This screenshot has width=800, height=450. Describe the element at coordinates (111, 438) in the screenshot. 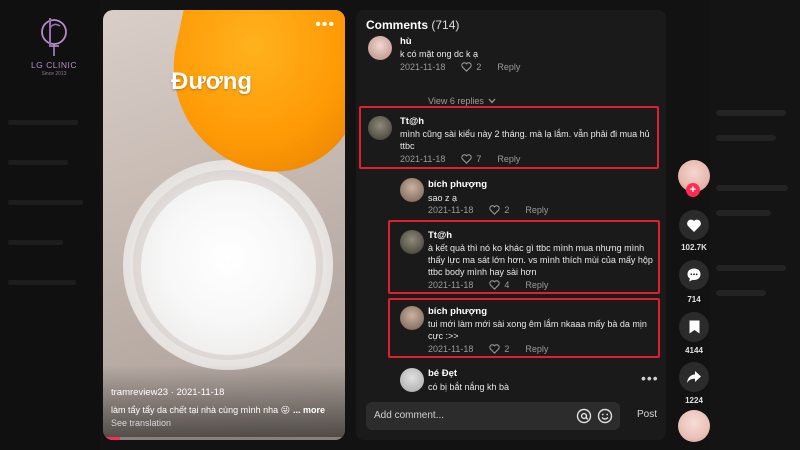

I see `video-progress-fill` at that location.